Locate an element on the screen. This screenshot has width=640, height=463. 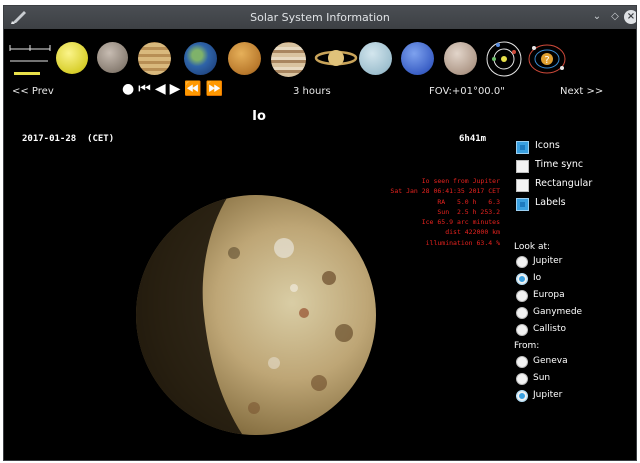
step-forward-icon: ▶ is located at coordinates (175, 89).